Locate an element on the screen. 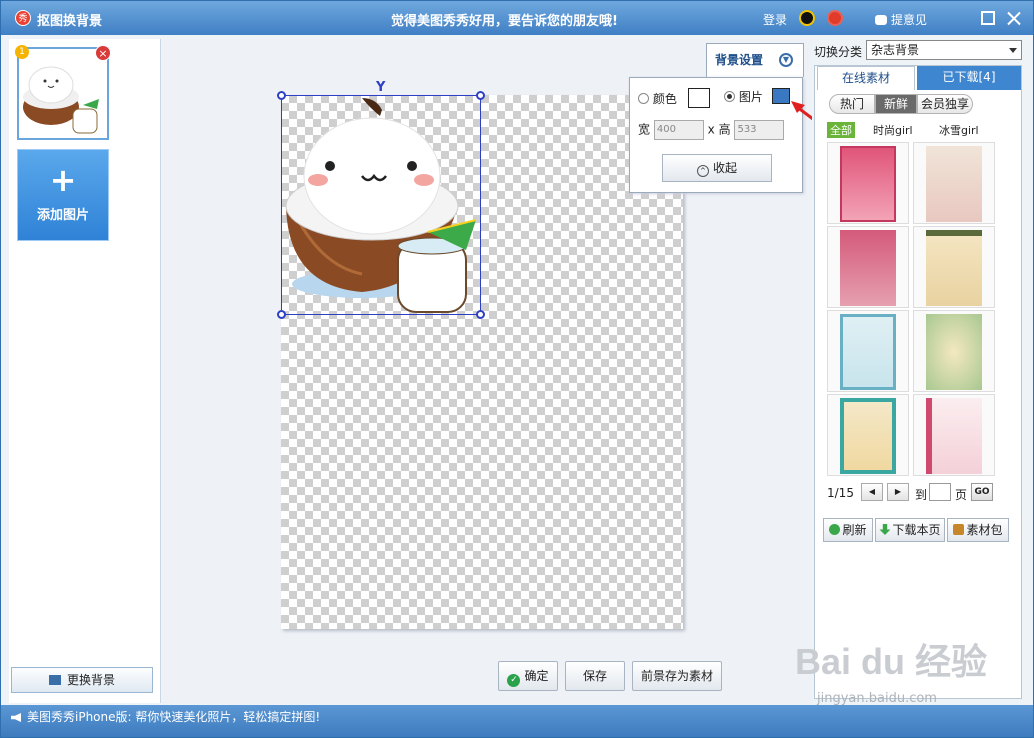 This screenshot has width=1034, height=738. times-label: x is located at coordinates (711, 129).